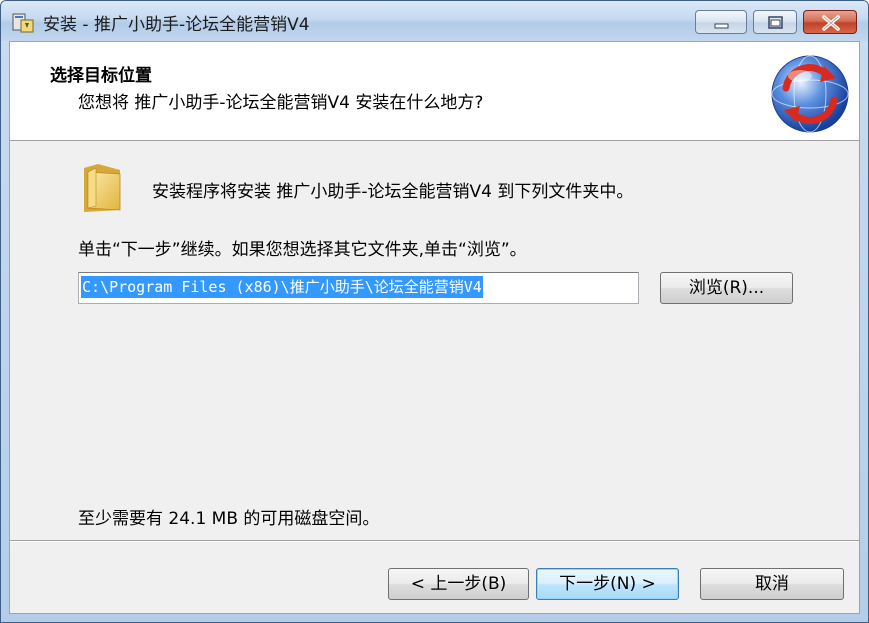 The width and height of the screenshot is (869, 623). I want to click on maximize-button, so click(775, 22).